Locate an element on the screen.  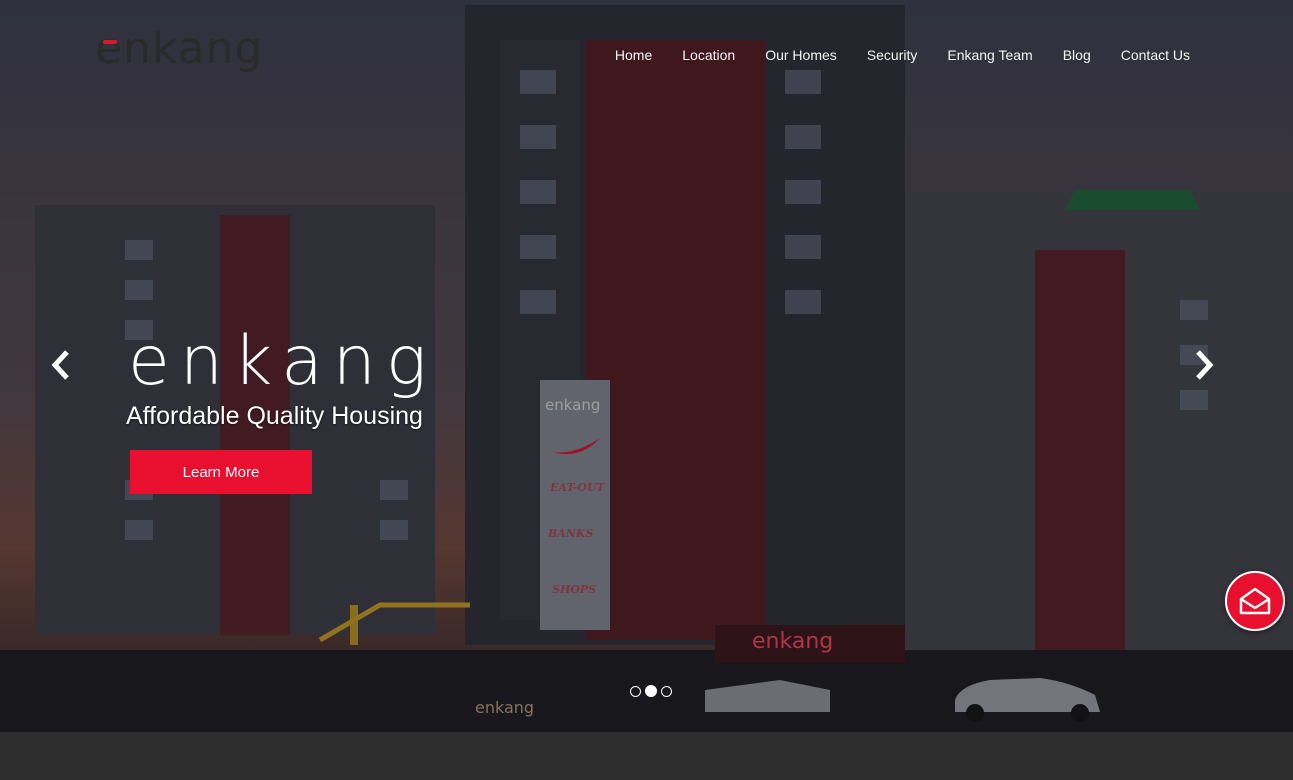
chevron-right-icon is located at coordinates (1205, 365).